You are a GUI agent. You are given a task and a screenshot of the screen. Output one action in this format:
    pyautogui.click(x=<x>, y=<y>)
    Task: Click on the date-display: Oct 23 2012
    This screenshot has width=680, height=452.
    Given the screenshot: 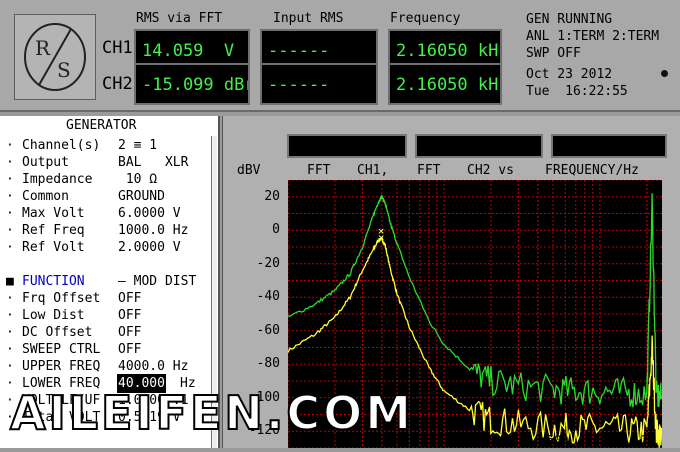 What is the action you would take?
    pyautogui.click(x=569, y=74)
    